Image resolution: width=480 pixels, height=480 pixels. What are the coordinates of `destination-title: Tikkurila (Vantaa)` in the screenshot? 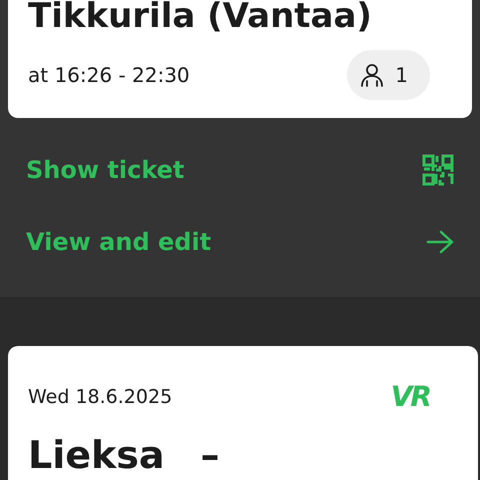 It's located at (200, 17).